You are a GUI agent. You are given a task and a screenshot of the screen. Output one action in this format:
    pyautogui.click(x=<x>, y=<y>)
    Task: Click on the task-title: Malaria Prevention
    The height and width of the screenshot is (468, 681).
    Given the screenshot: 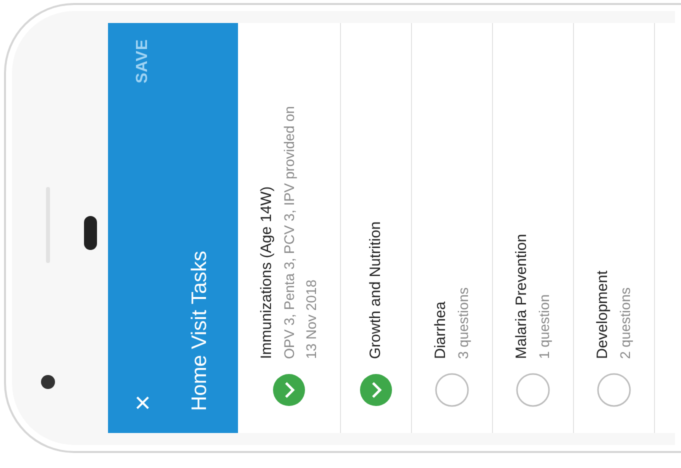 What is the action you would take?
    pyautogui.click(x=521, y=295)
    